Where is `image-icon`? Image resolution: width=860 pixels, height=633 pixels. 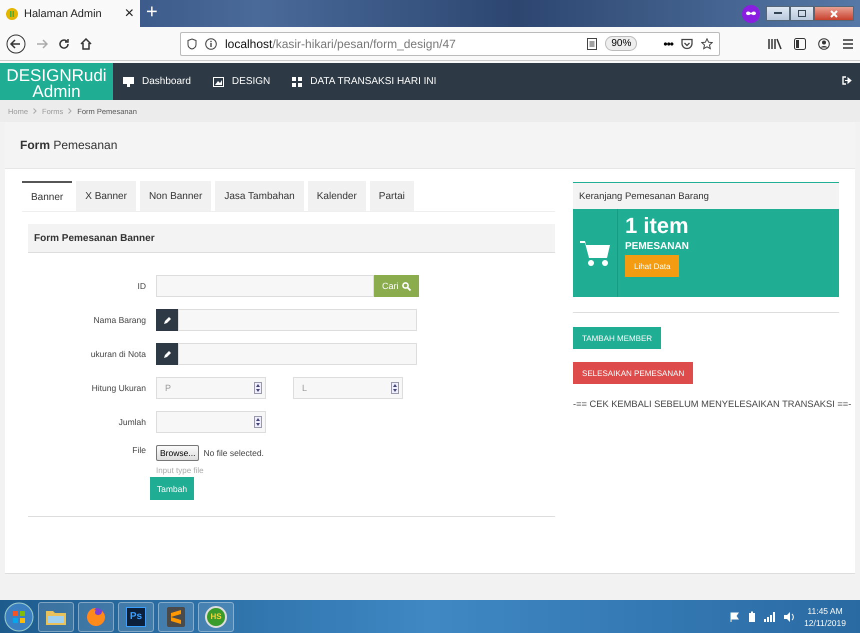
image-icon is located at coordinates (218, 81).